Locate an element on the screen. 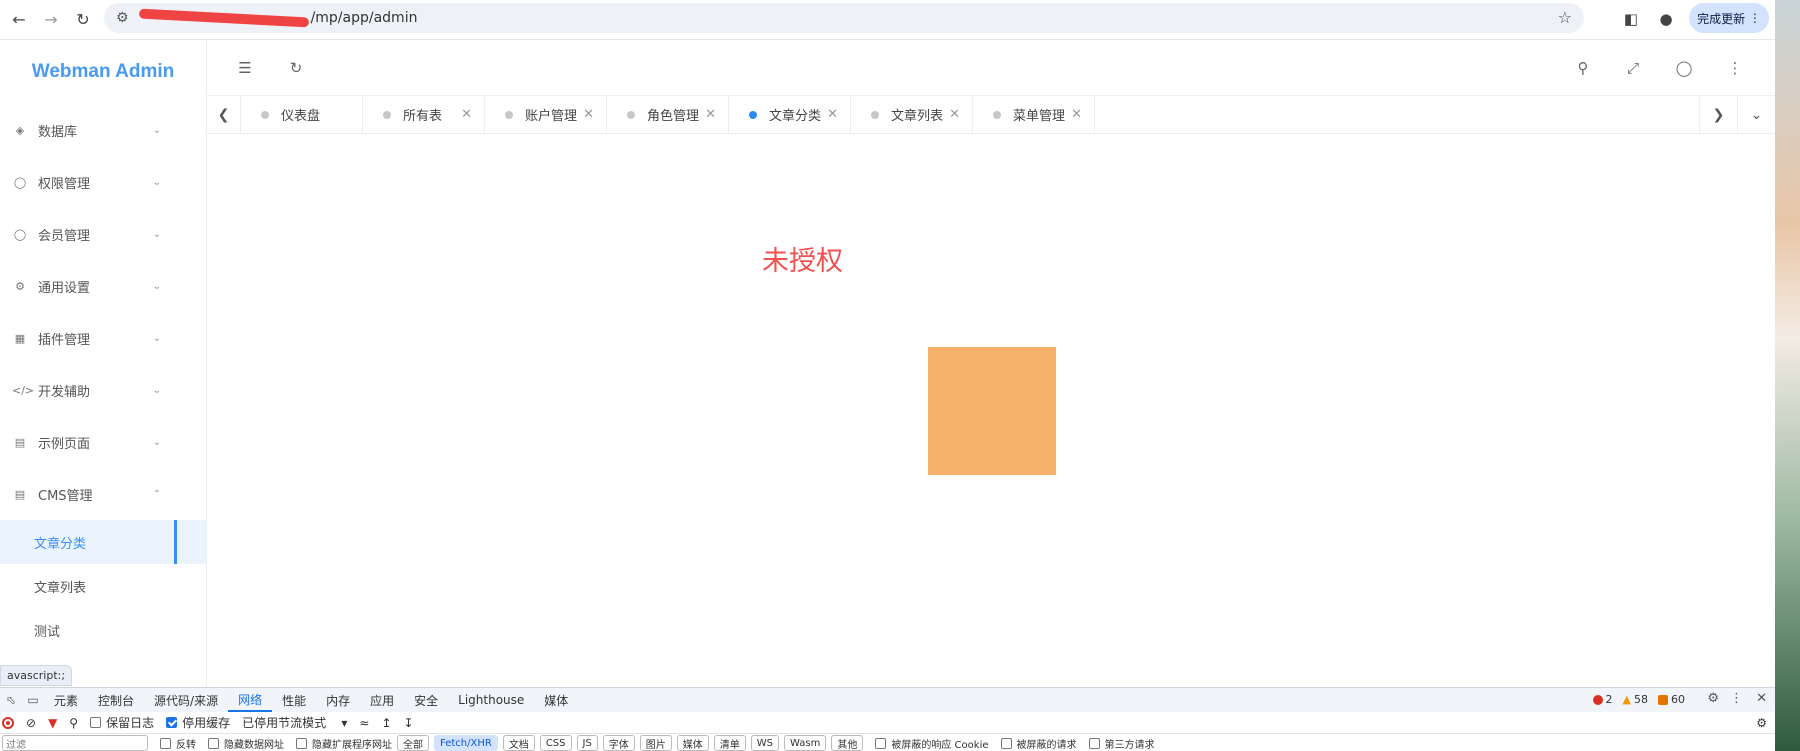 The image size is (1800, 751). sidebar-item-0: ◈ 数据库 ⌄ is located at coordinates (103, 130).